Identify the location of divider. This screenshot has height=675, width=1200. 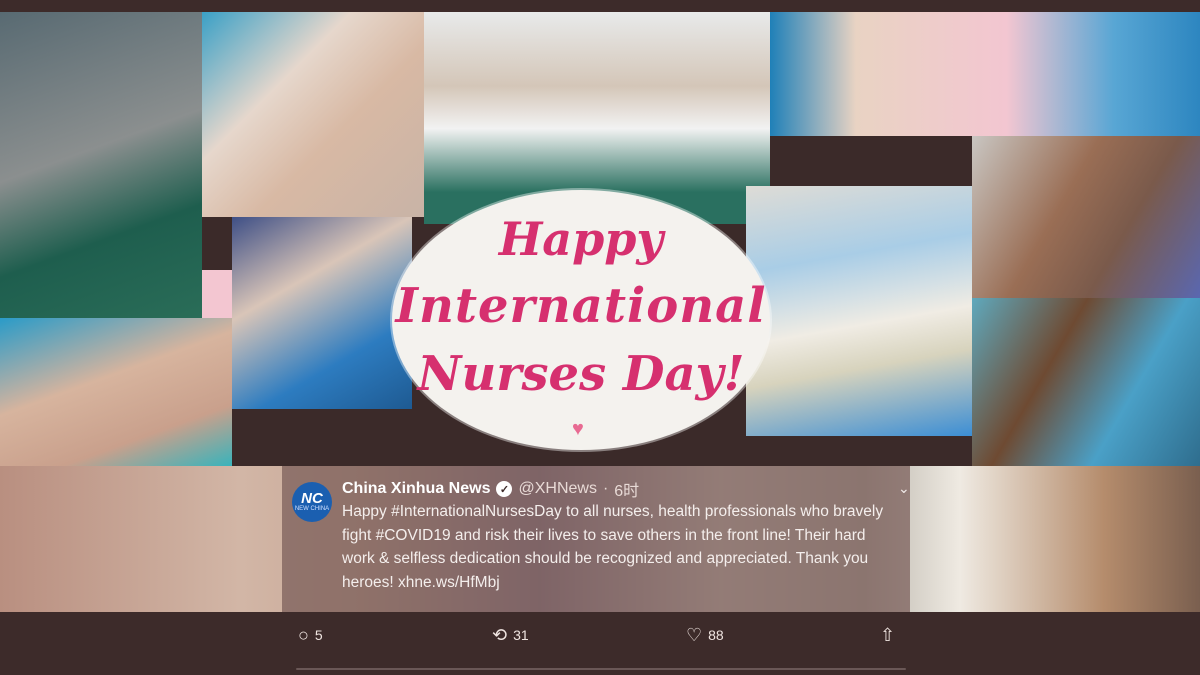
(601, 669).